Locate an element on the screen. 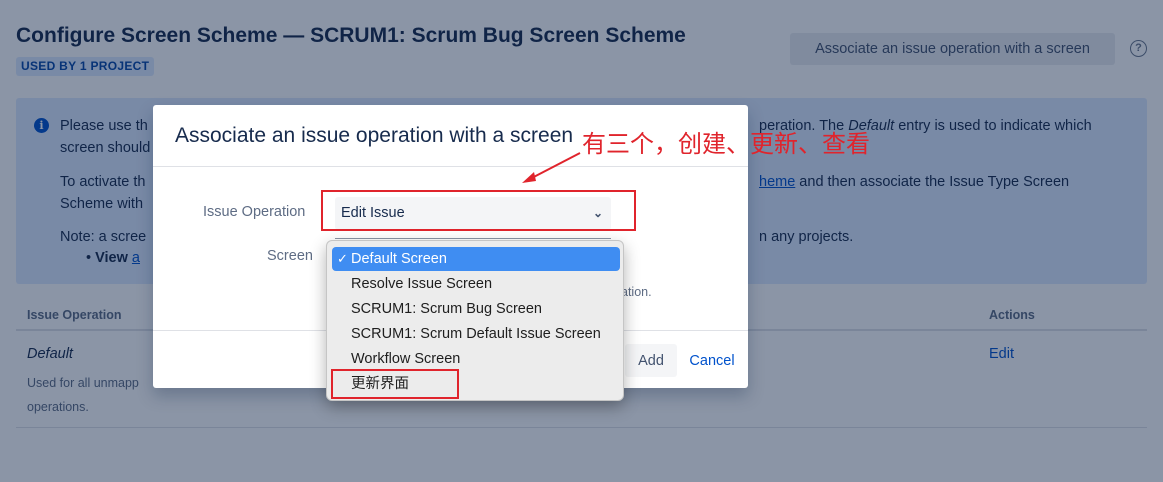  annotation-text: 有三个，创建、更新、查看 is located at coordinates (726, 144).